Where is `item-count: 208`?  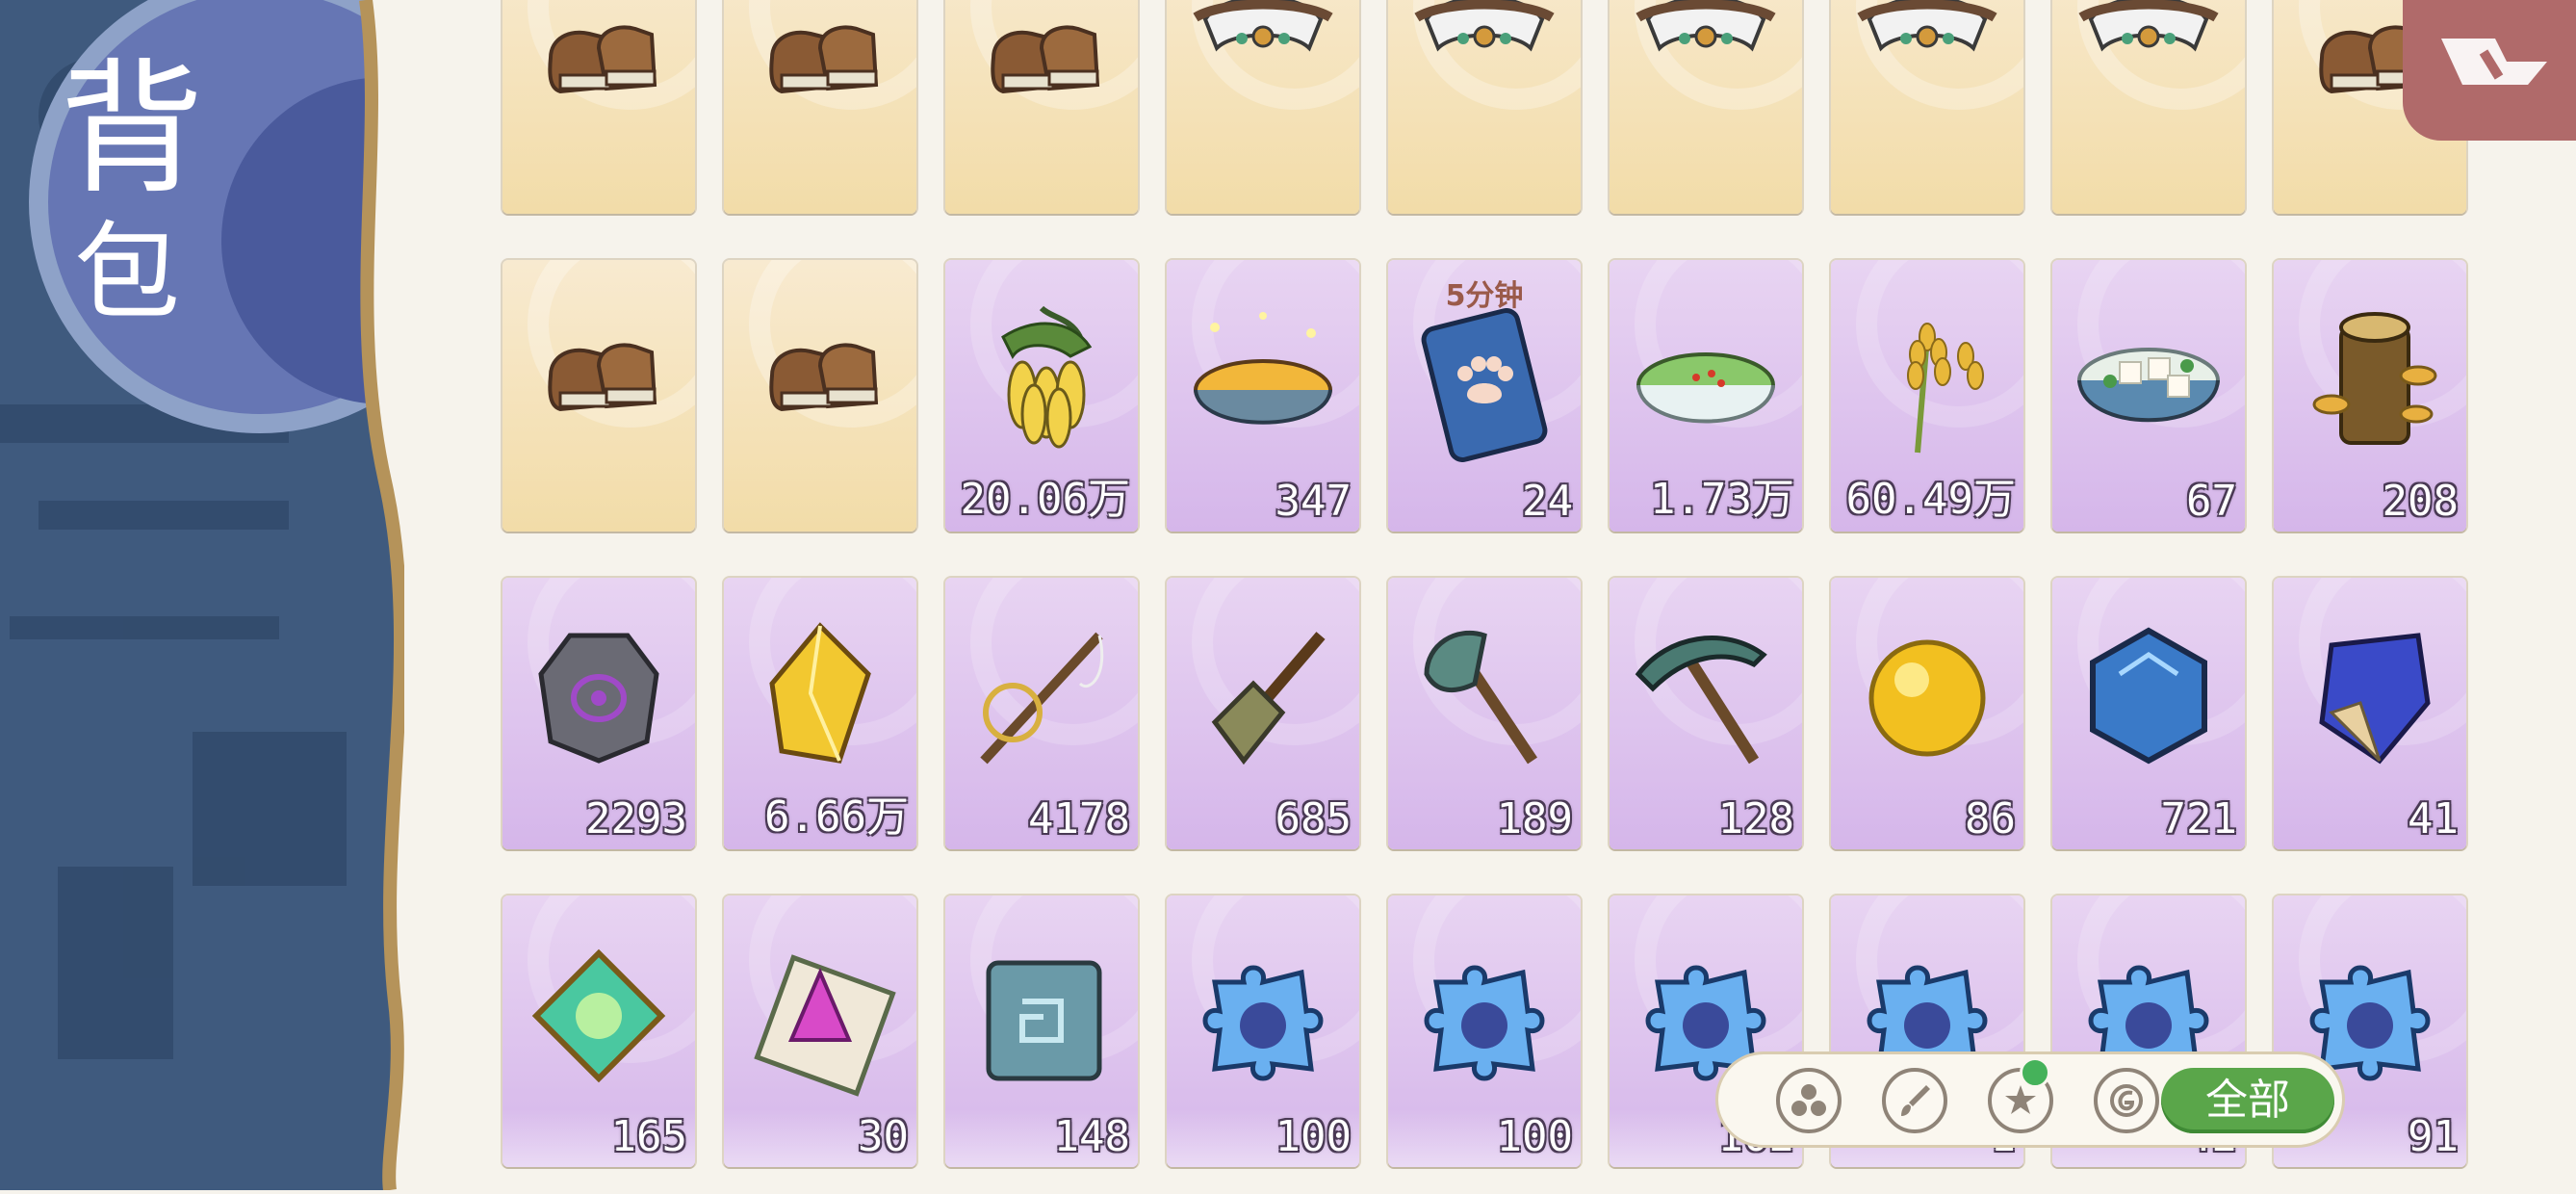
item-count: 208 is located at coordinates (2421, 501).